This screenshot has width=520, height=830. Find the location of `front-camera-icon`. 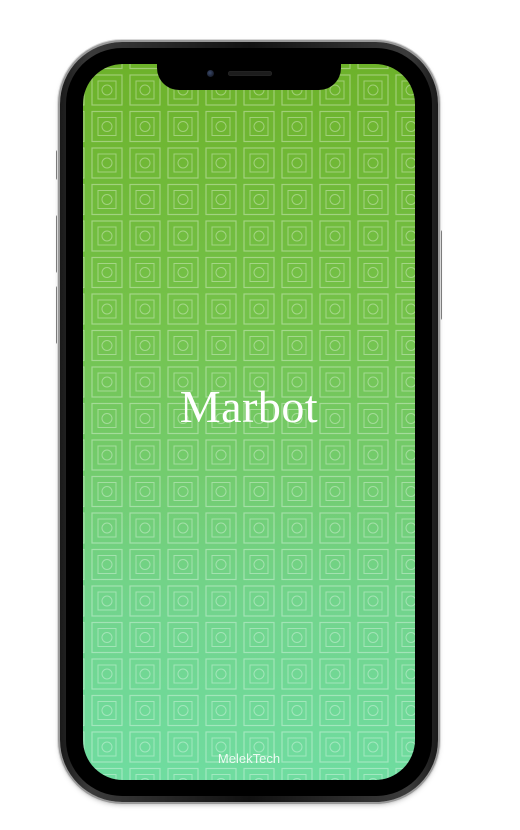

front-camera-icon is located at coordinates (210, 73).